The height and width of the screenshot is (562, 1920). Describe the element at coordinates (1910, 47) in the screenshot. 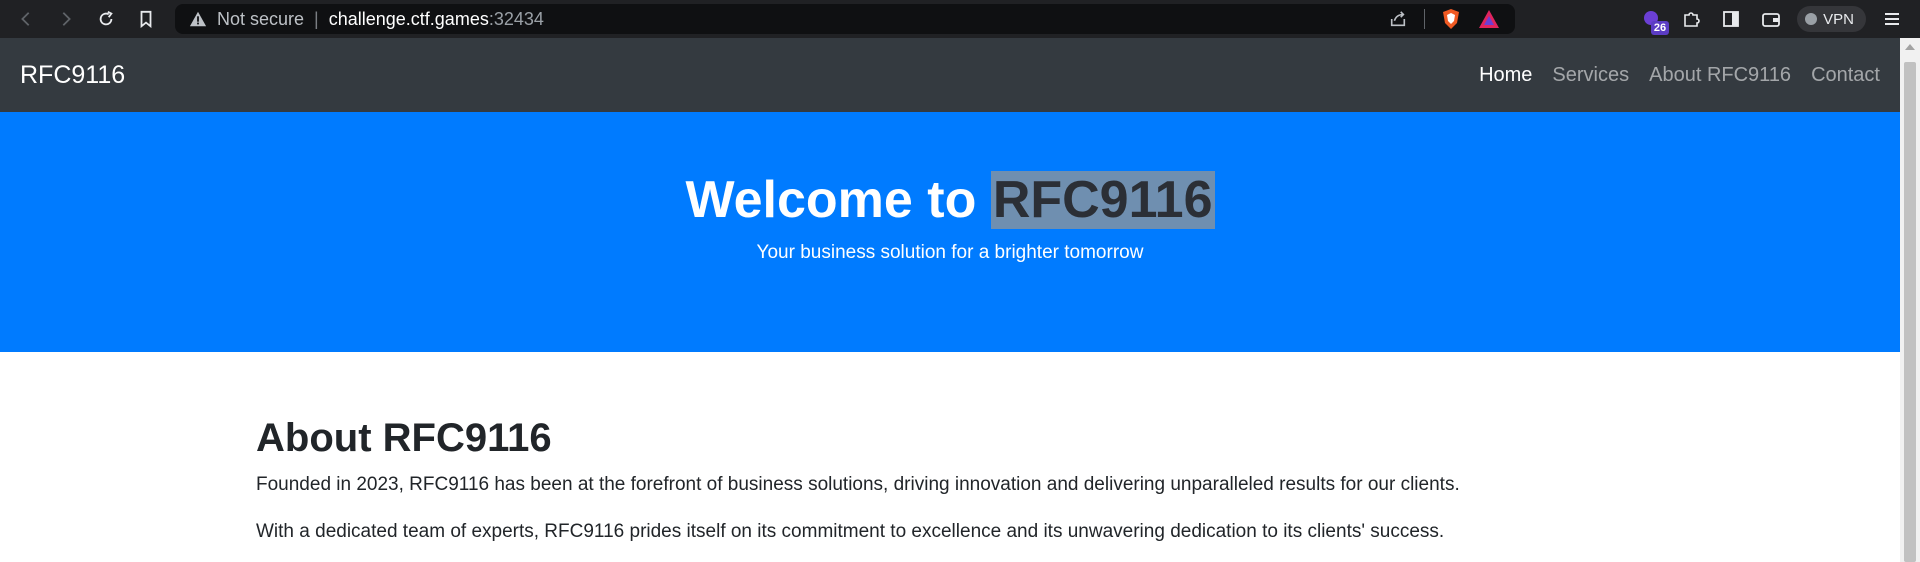

I see `scroll-up-arrow-icon` at that location.